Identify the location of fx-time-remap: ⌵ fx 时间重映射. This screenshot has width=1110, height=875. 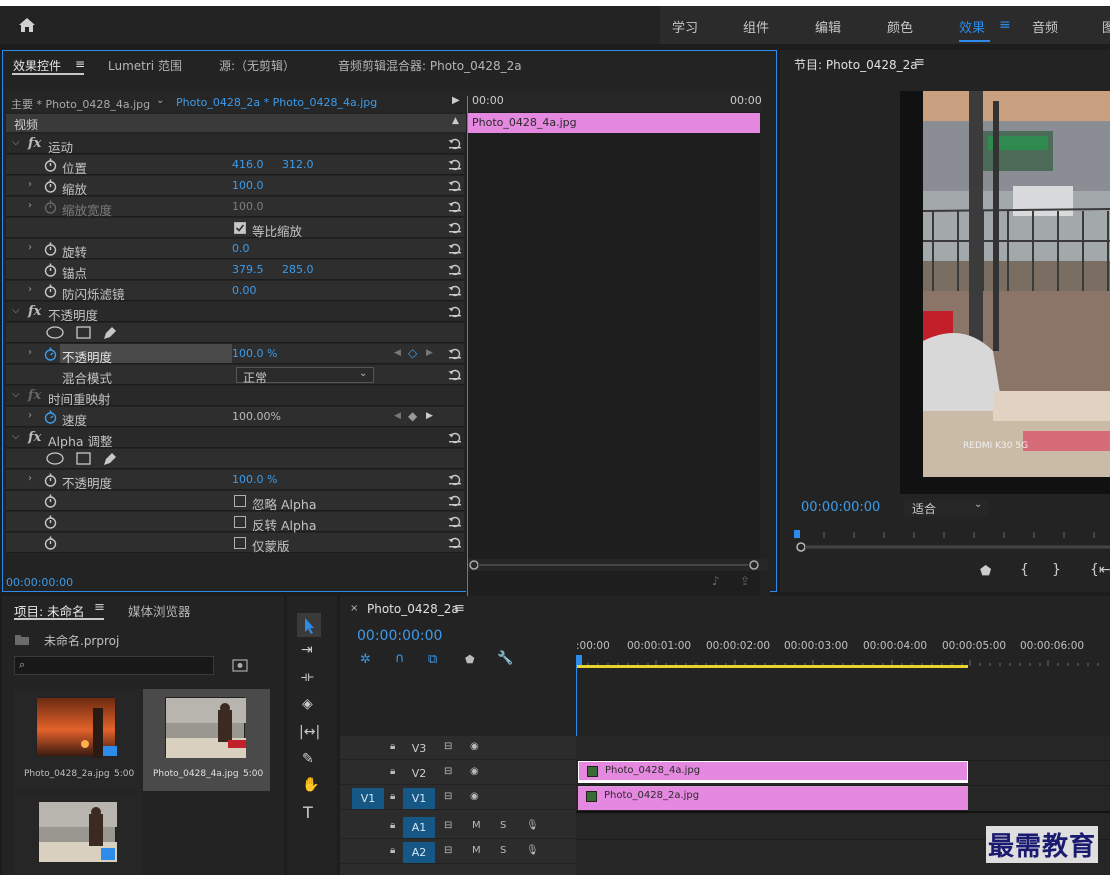
(235, 396).